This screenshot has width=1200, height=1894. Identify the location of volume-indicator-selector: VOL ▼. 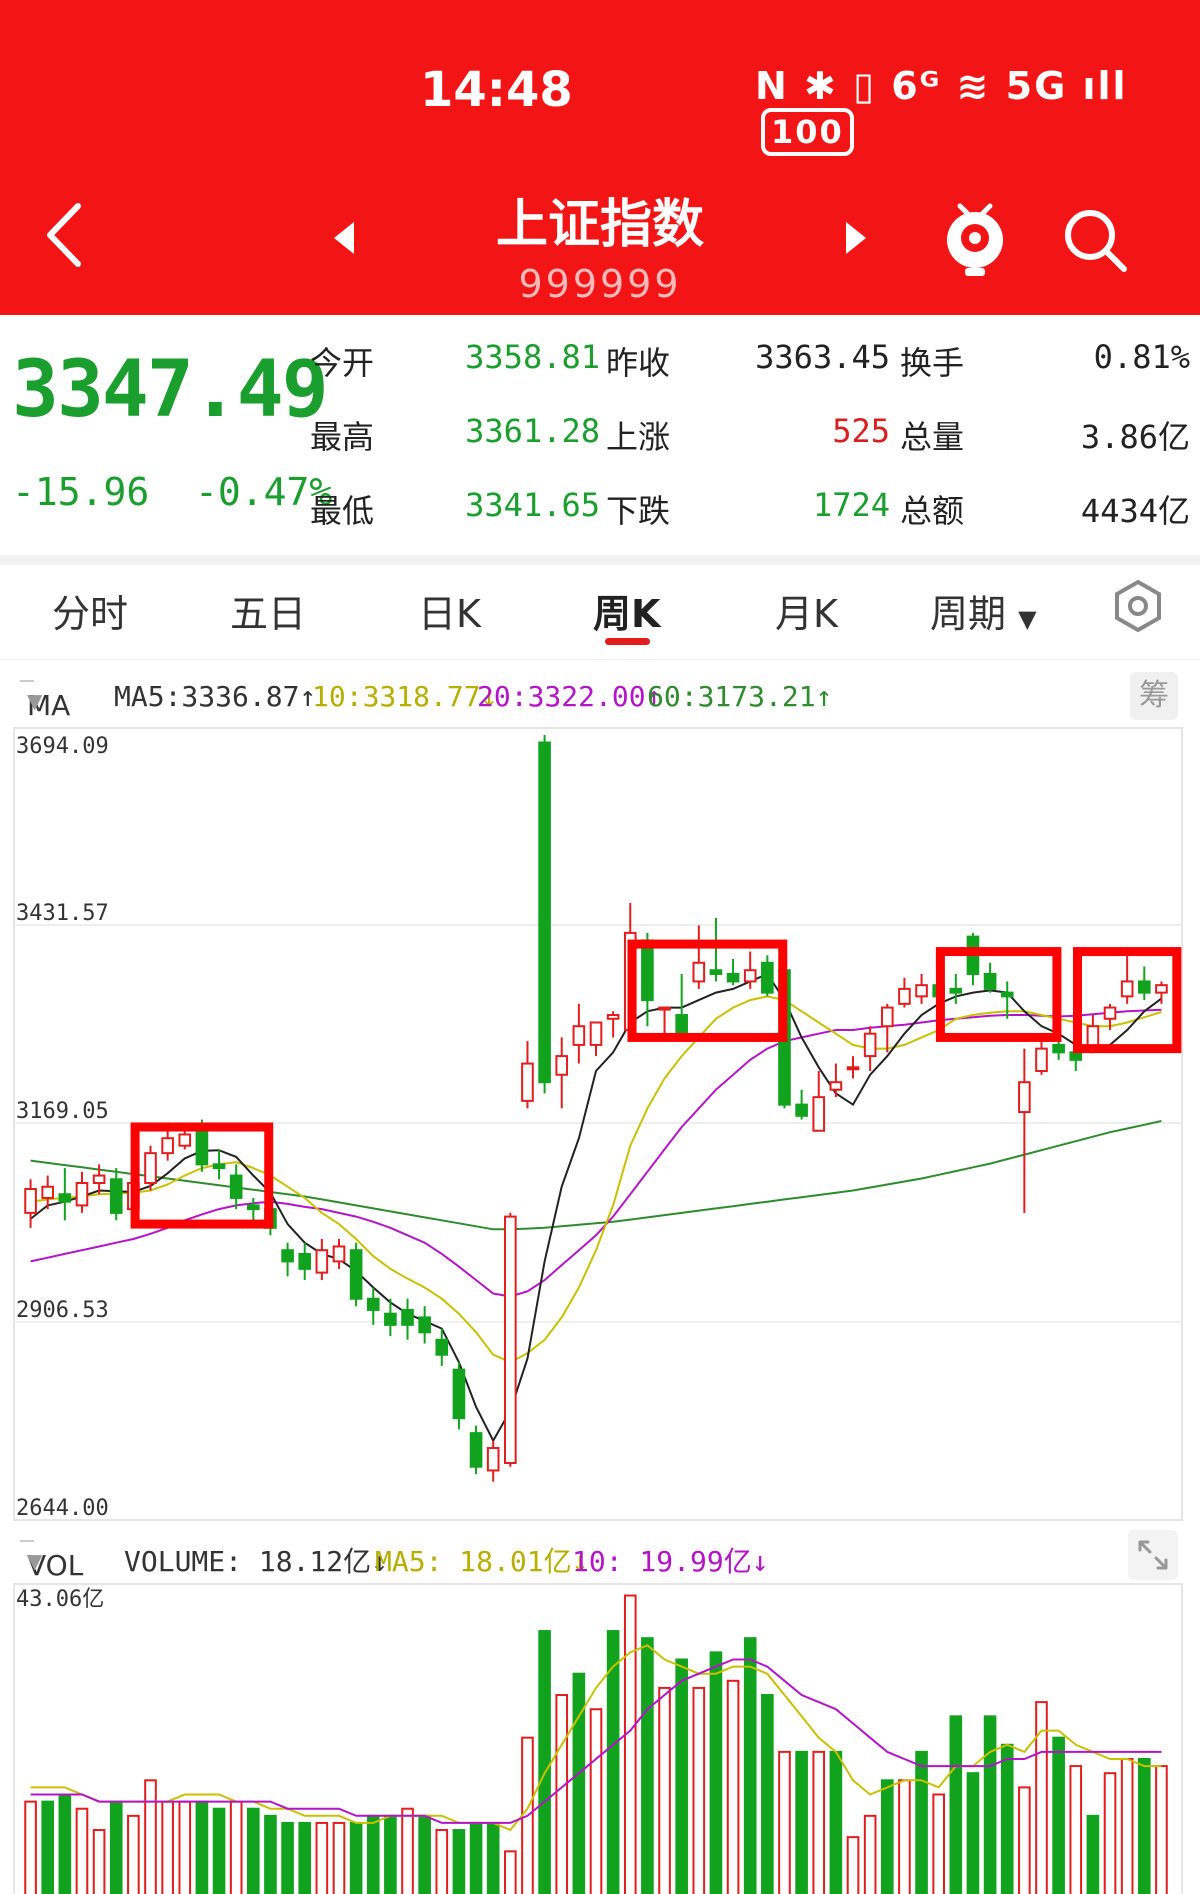
(51, 1561).